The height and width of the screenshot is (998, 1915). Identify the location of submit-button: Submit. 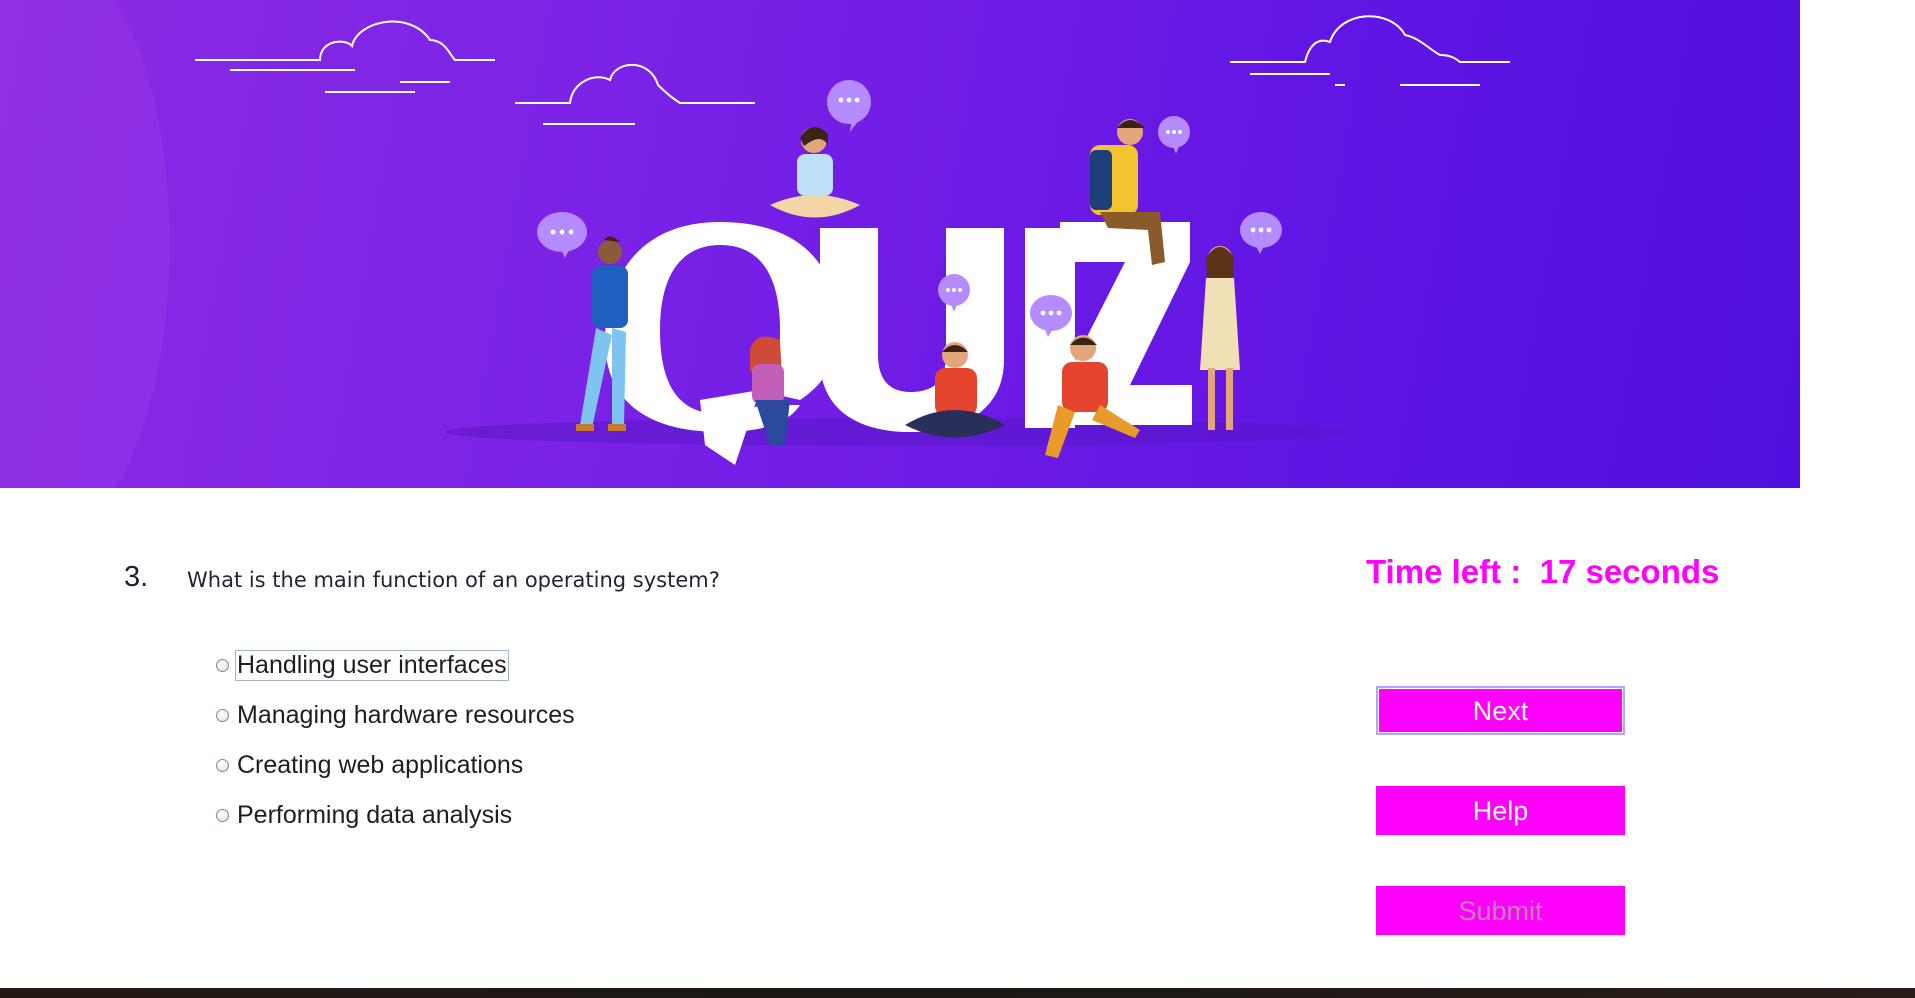
(1500, 910).